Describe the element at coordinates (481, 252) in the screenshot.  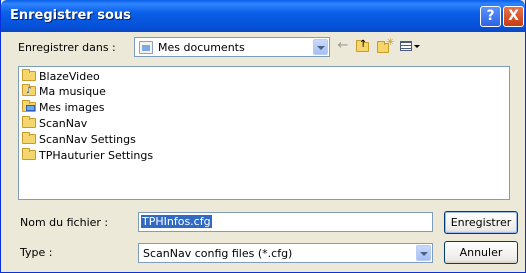
I see `cancel-button: Annuler` at that location.